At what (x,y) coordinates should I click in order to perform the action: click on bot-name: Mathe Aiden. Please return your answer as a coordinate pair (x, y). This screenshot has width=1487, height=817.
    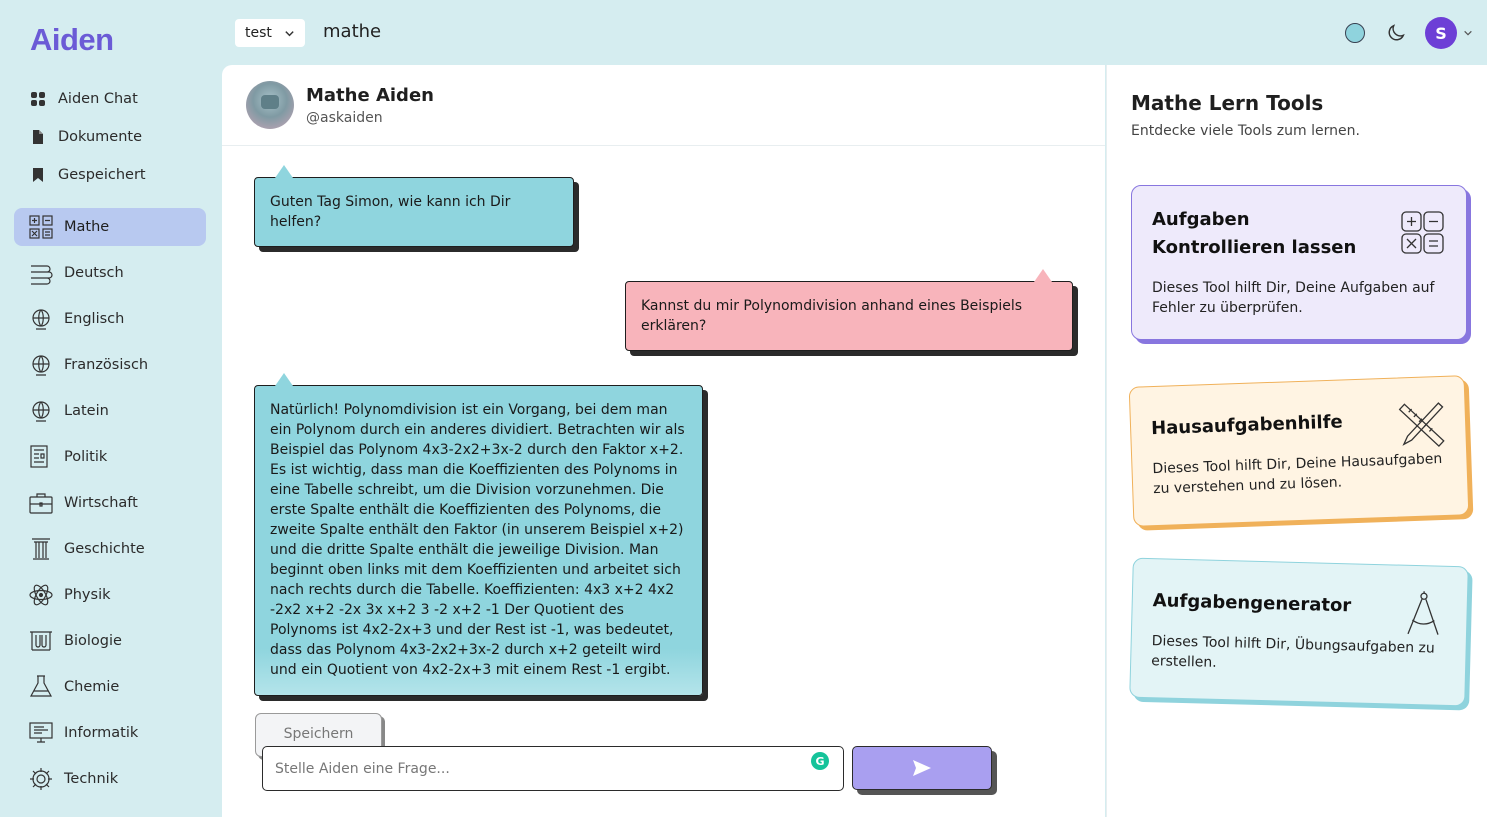
    Looking at the image, I should click on (370, 95).